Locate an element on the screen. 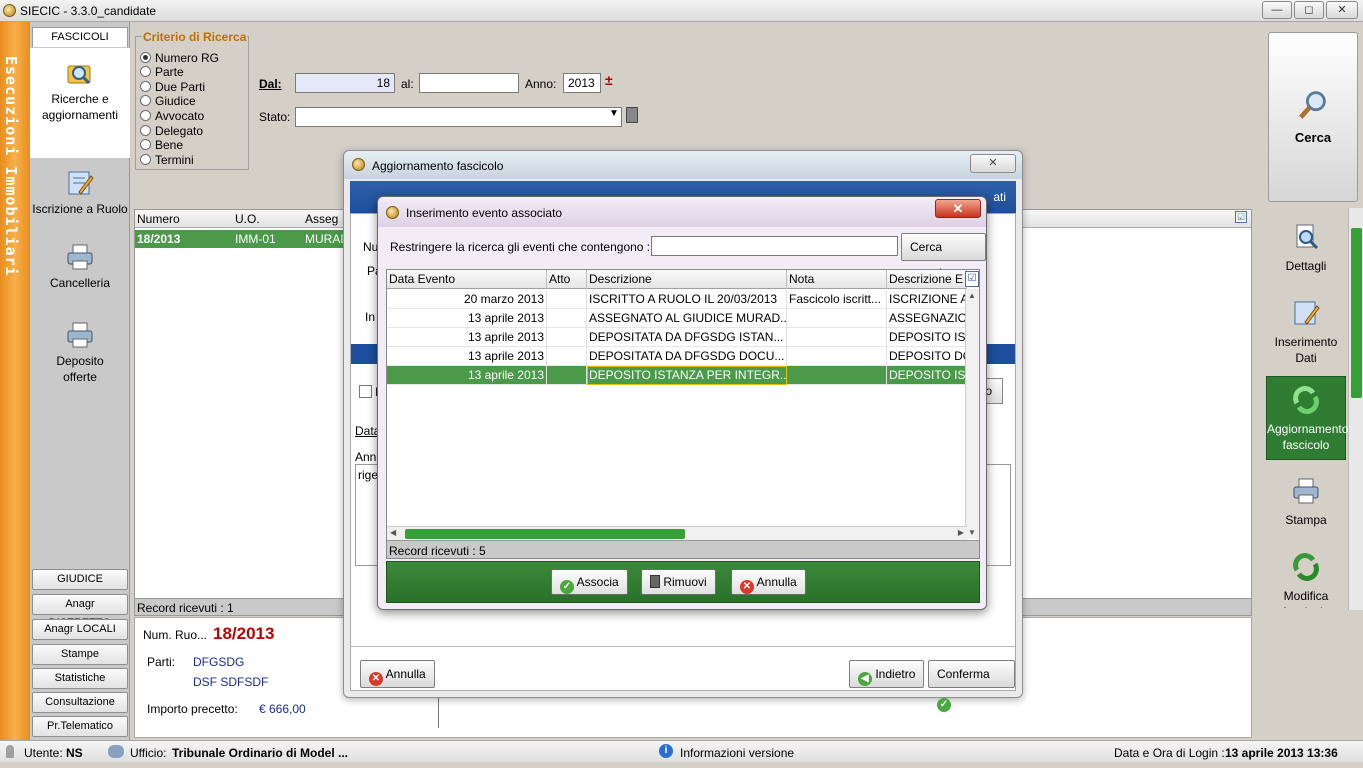 This screenshot has width=1363, height=768. action-dettagli: Dettagli is located at coordinates (1306, 248).